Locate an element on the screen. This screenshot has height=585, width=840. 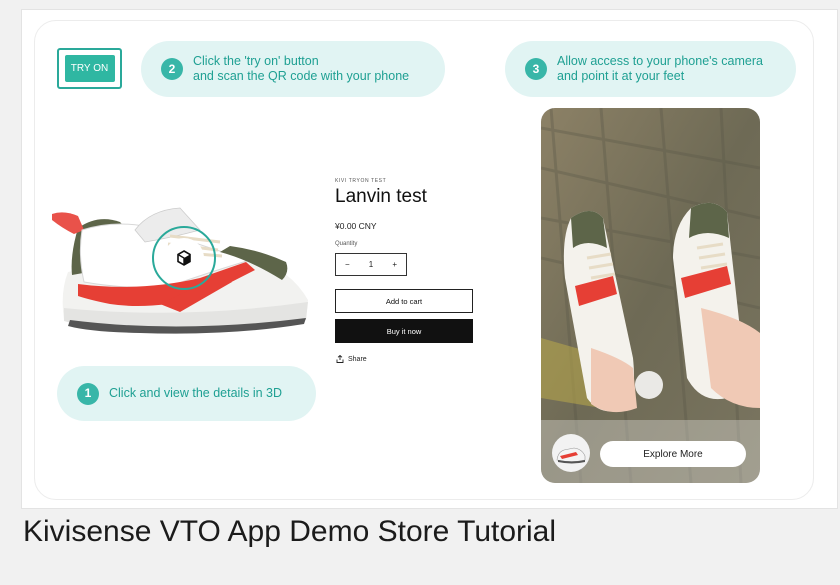
view-3d-hotspot is located at coordinates (184, 258).